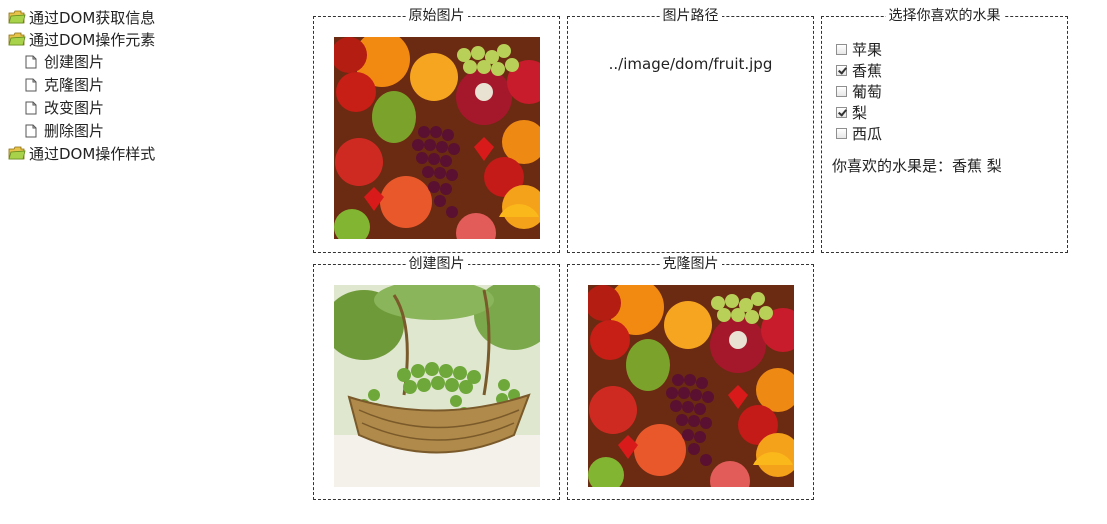 The height and width of the screenshot is (524, 1107). What do you see at coordinates (92, 17) in the screenshot?
I see `tree-node-label: 通过DOM获取信息` at bounding box center [92, 17].